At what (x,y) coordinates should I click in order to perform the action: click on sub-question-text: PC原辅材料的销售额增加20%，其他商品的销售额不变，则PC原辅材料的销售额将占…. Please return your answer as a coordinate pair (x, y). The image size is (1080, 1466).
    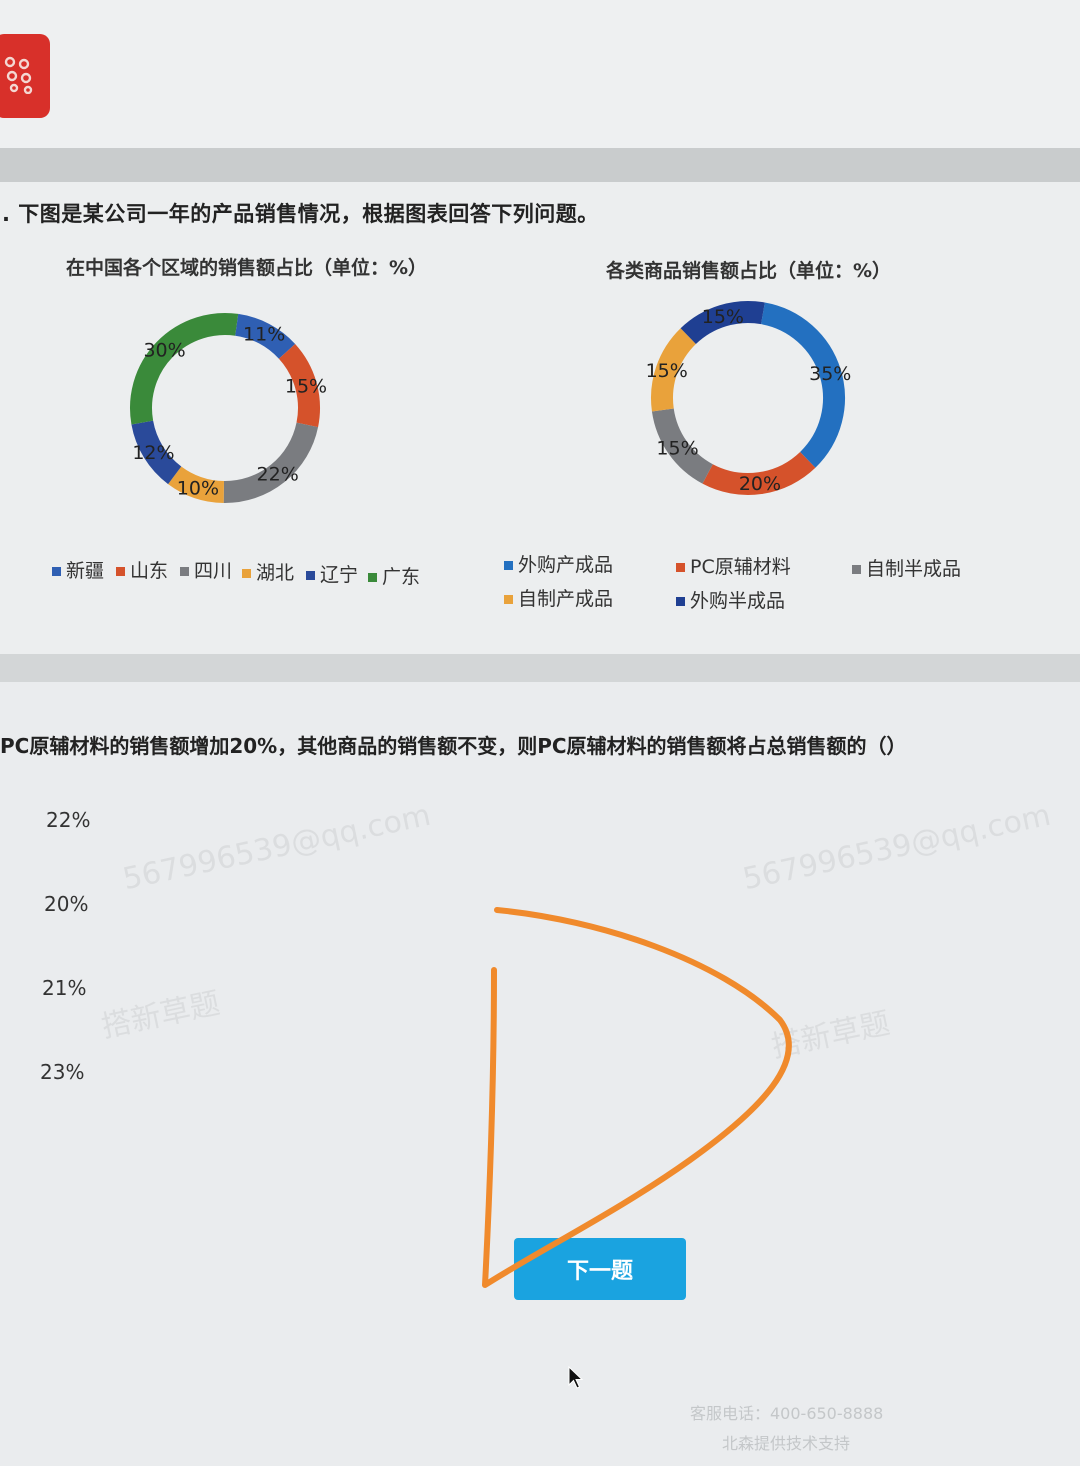
    Looking at the image, I should click on (453, 746).